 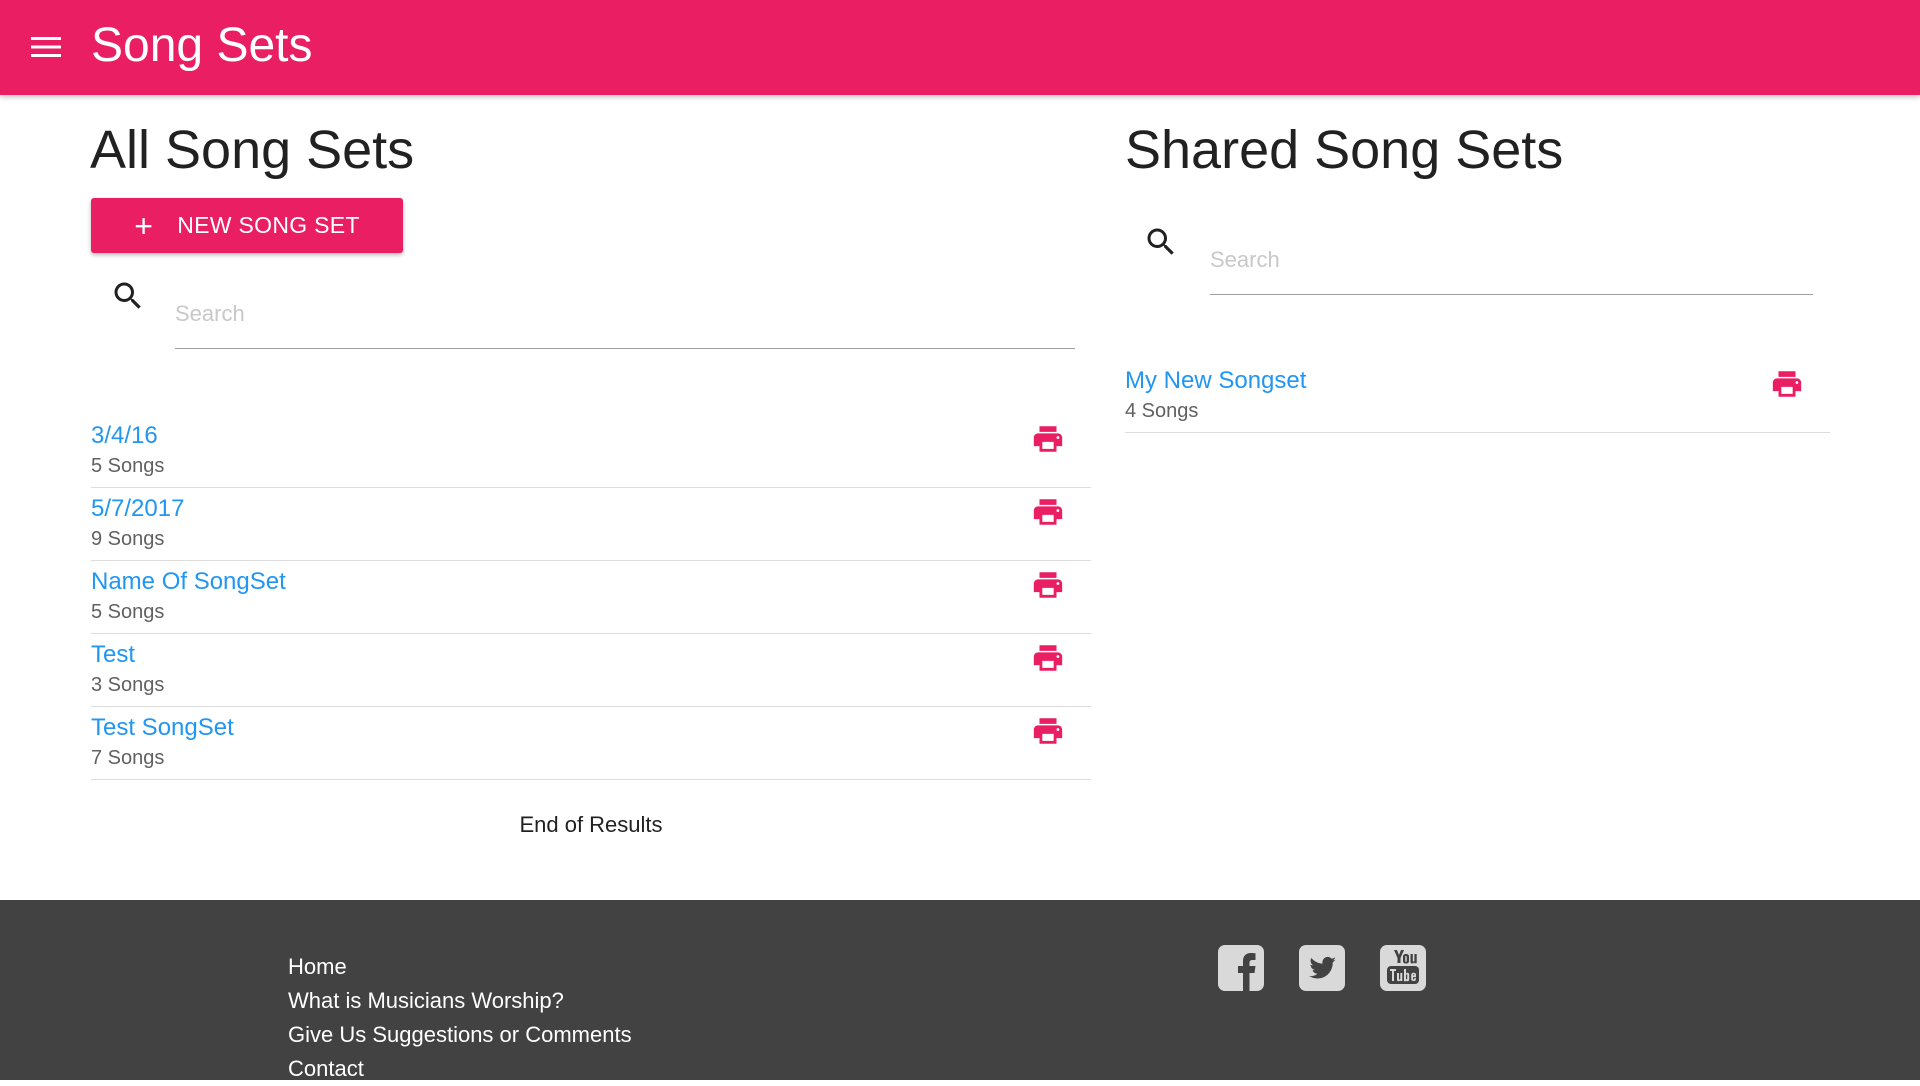 What do you see at coordinates (591, 743) in the screenshot?
I see `list-item: Test SongSet 7 Songs` at bounding box center [591, 743].